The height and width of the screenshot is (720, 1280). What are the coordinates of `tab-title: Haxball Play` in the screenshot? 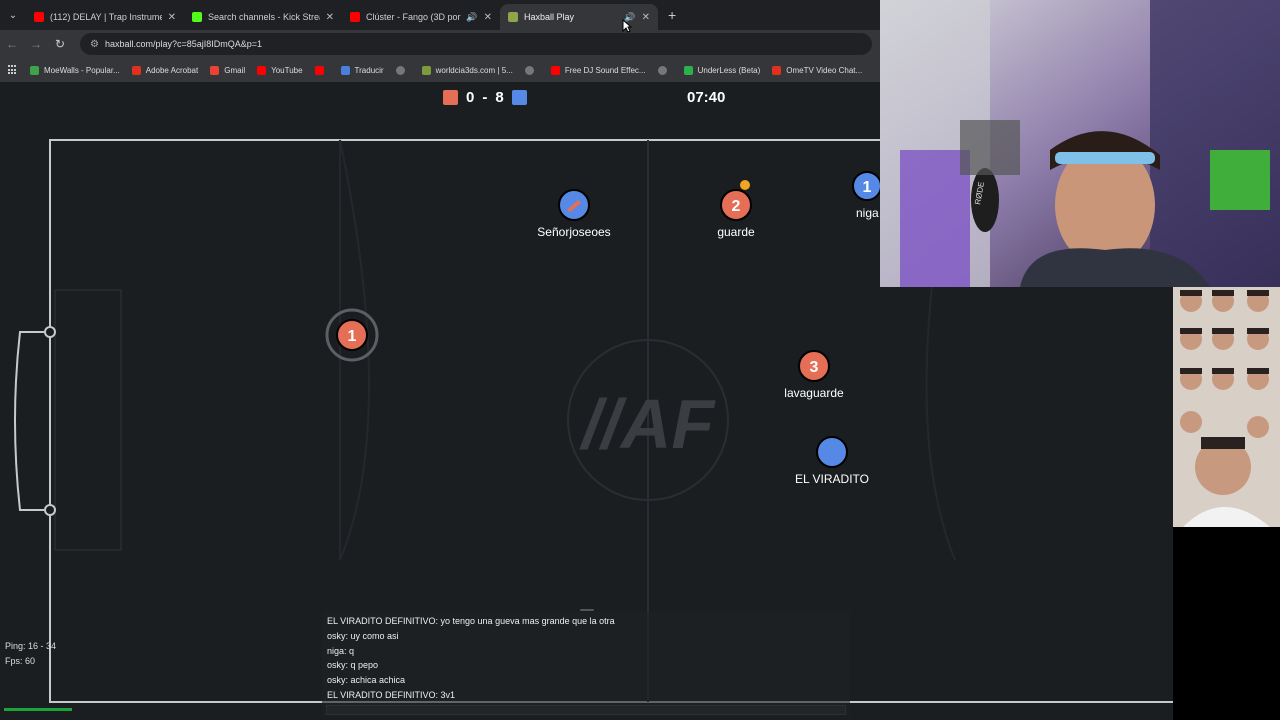 It's located at (549, 17).